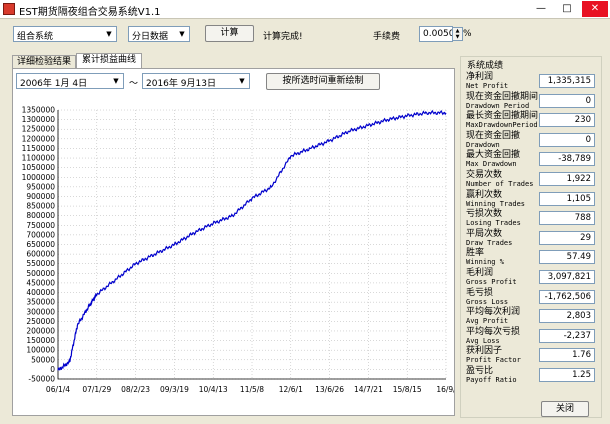 The image size is (610, 424). Describe the element at coordinates (484, 351) in the screenshot. I see `stat-label: 获利因子` at that location.